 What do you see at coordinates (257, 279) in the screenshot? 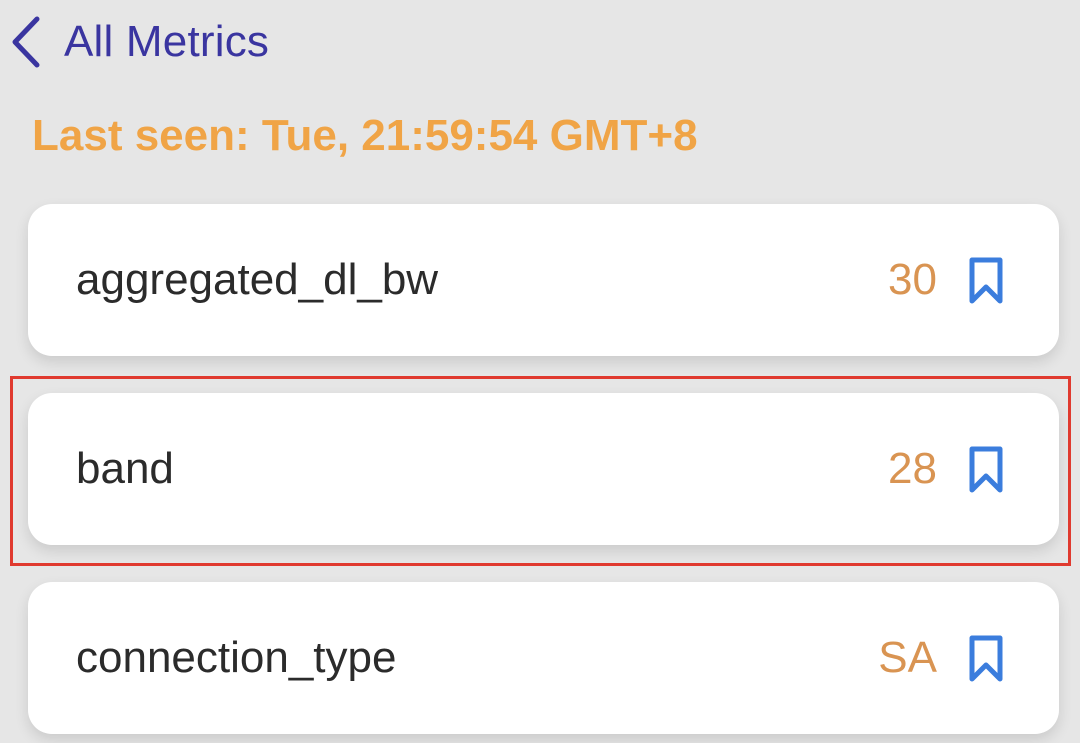
I see `metric-name: aggregated_dl_bw` at bounding box center [257, 279].